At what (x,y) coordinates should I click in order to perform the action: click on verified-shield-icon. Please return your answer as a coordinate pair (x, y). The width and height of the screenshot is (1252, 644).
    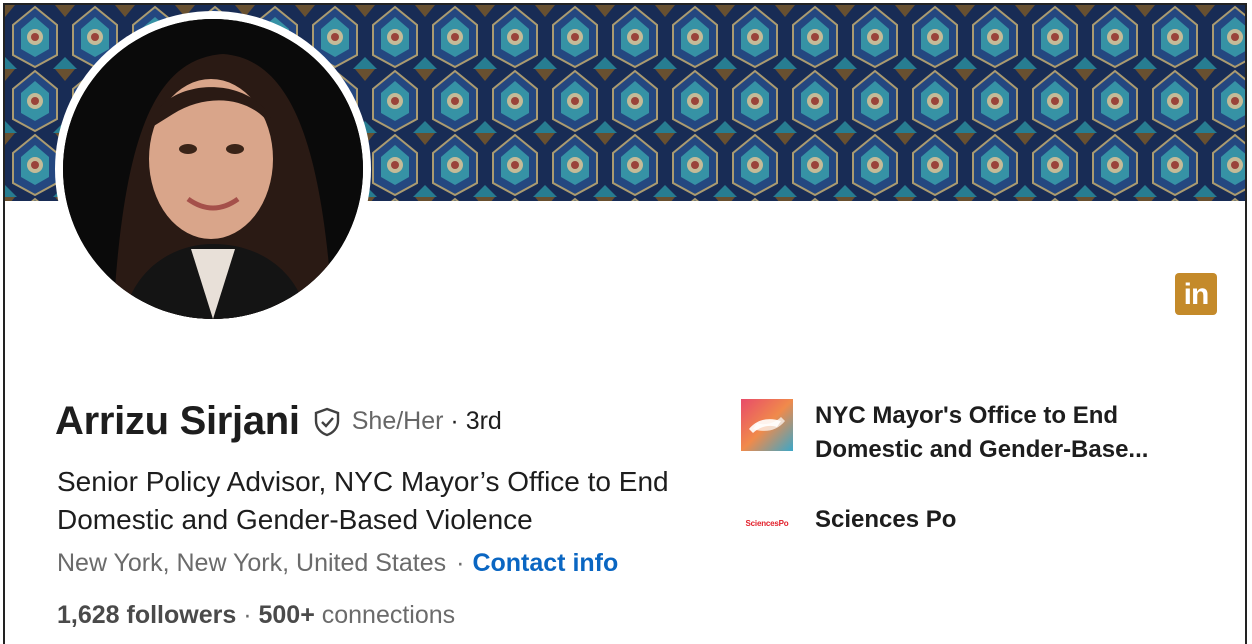
    Looking at the image, I should click on (327, 422).